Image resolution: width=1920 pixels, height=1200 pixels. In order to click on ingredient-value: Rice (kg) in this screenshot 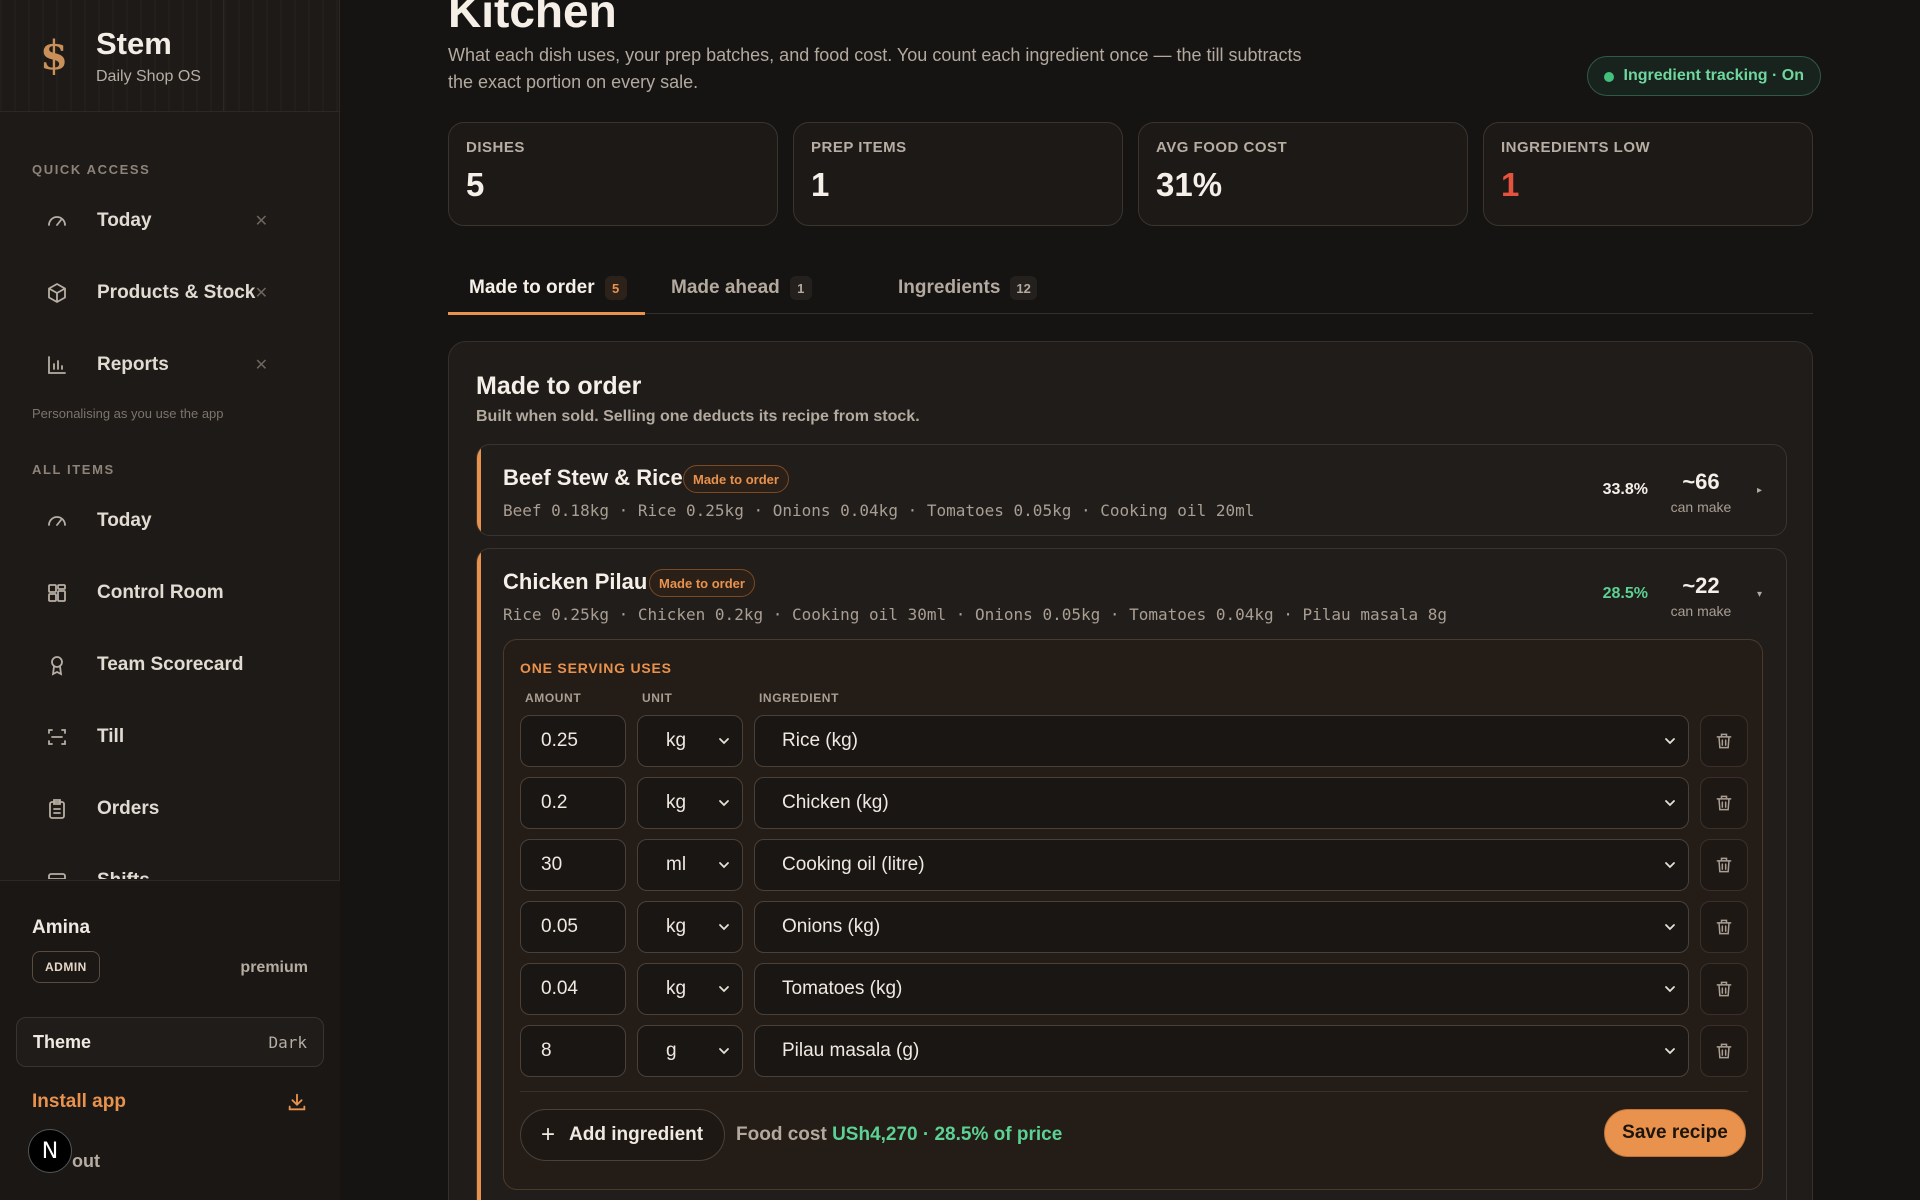, I will do `click(820, 740)`.